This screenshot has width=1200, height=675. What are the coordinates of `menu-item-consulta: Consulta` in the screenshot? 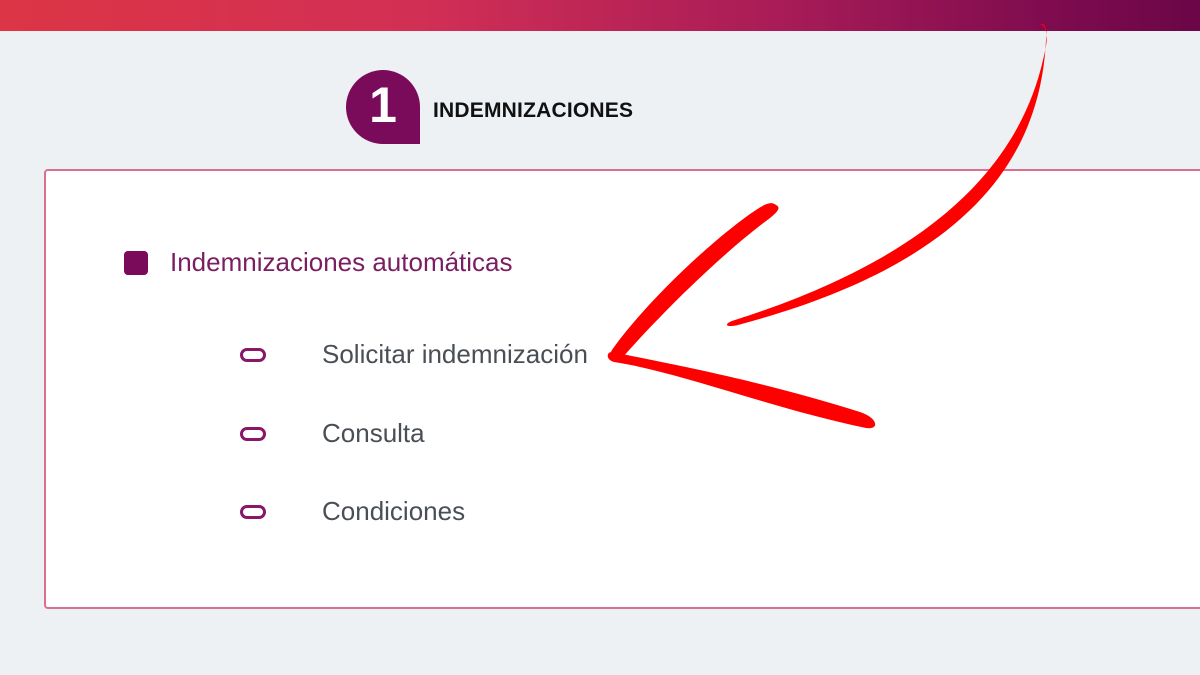 It's located at (332, 433).